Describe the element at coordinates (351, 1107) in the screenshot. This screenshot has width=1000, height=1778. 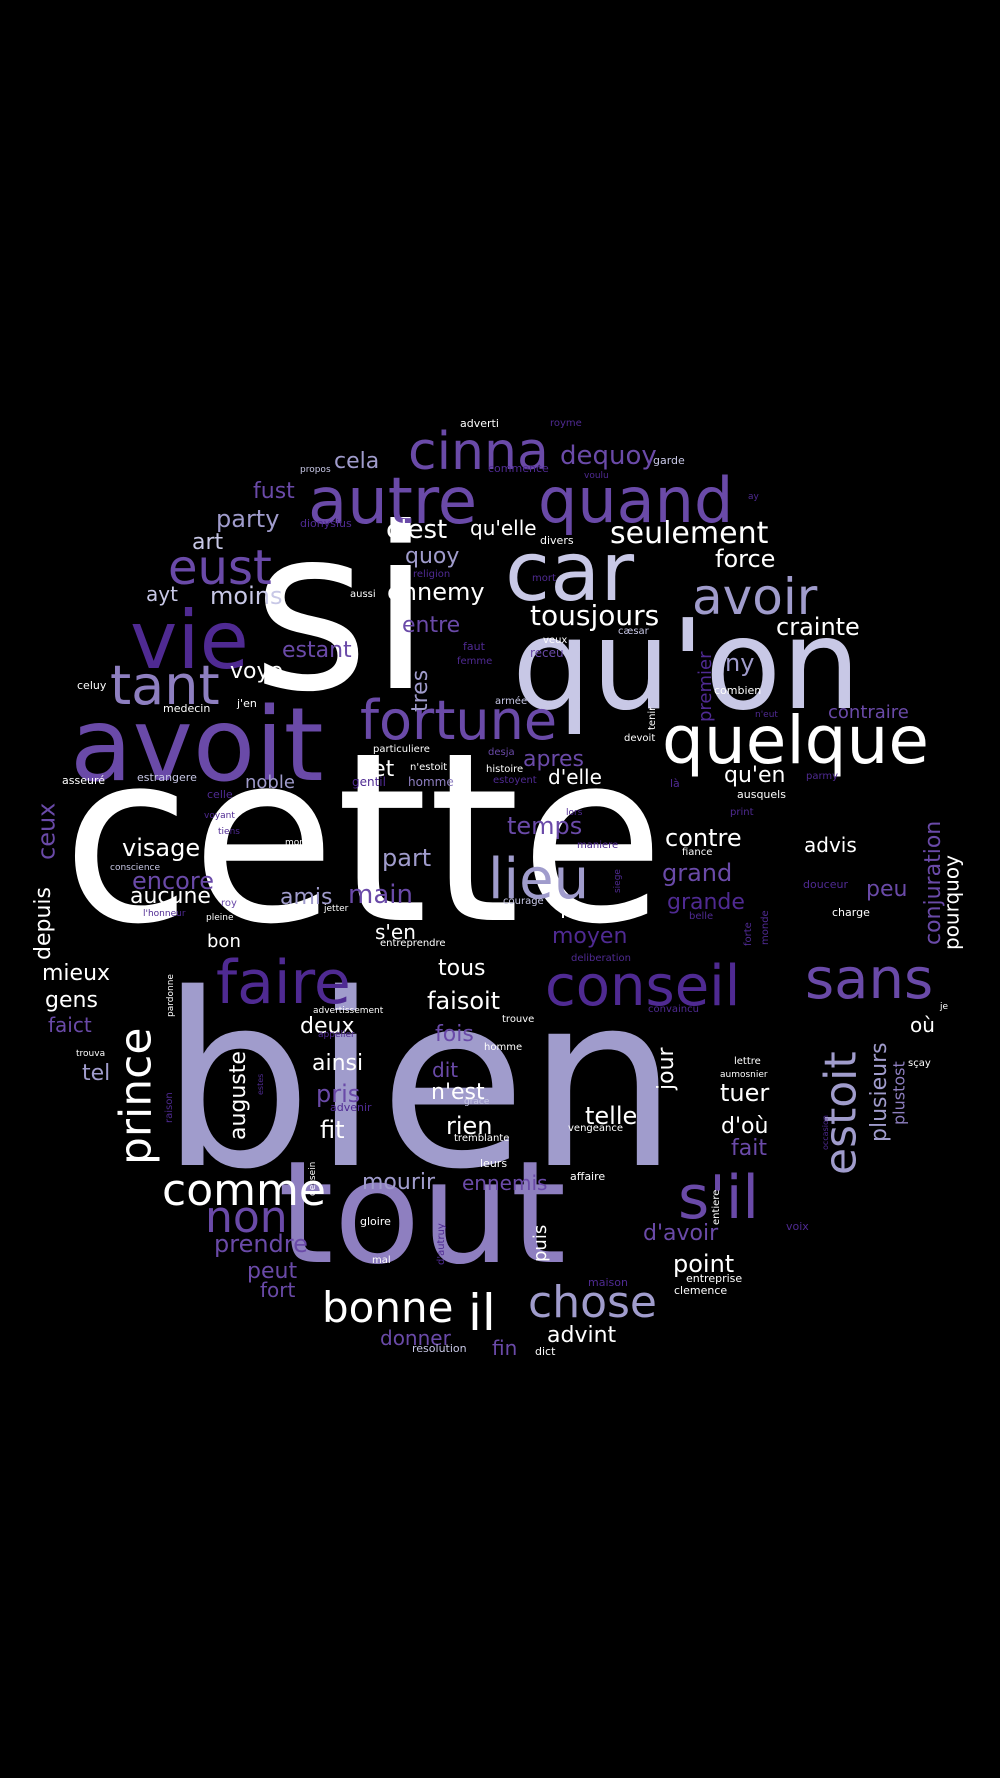
I see `word-advenir: advenir` at that location.